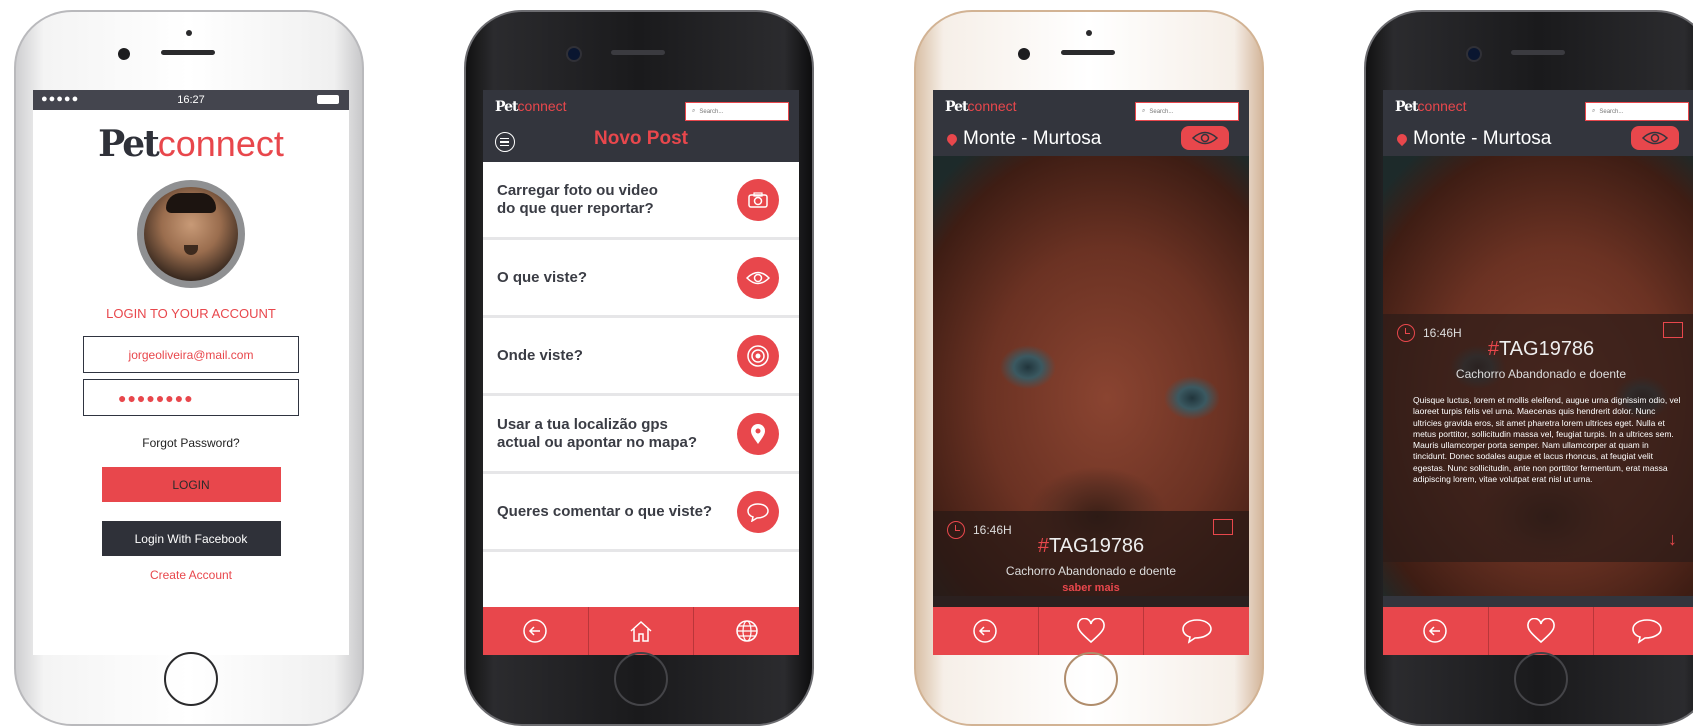 This screenshot has width=1693, height=726. I want to click on post-option-what: O que viste?, so click(641, 279).